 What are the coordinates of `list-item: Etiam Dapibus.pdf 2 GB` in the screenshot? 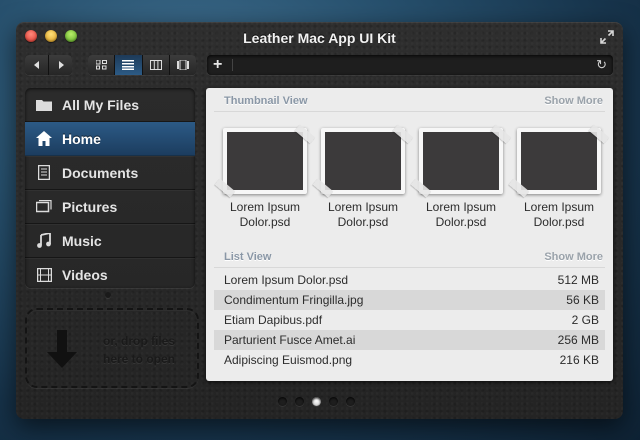 It's located at (409, 320).